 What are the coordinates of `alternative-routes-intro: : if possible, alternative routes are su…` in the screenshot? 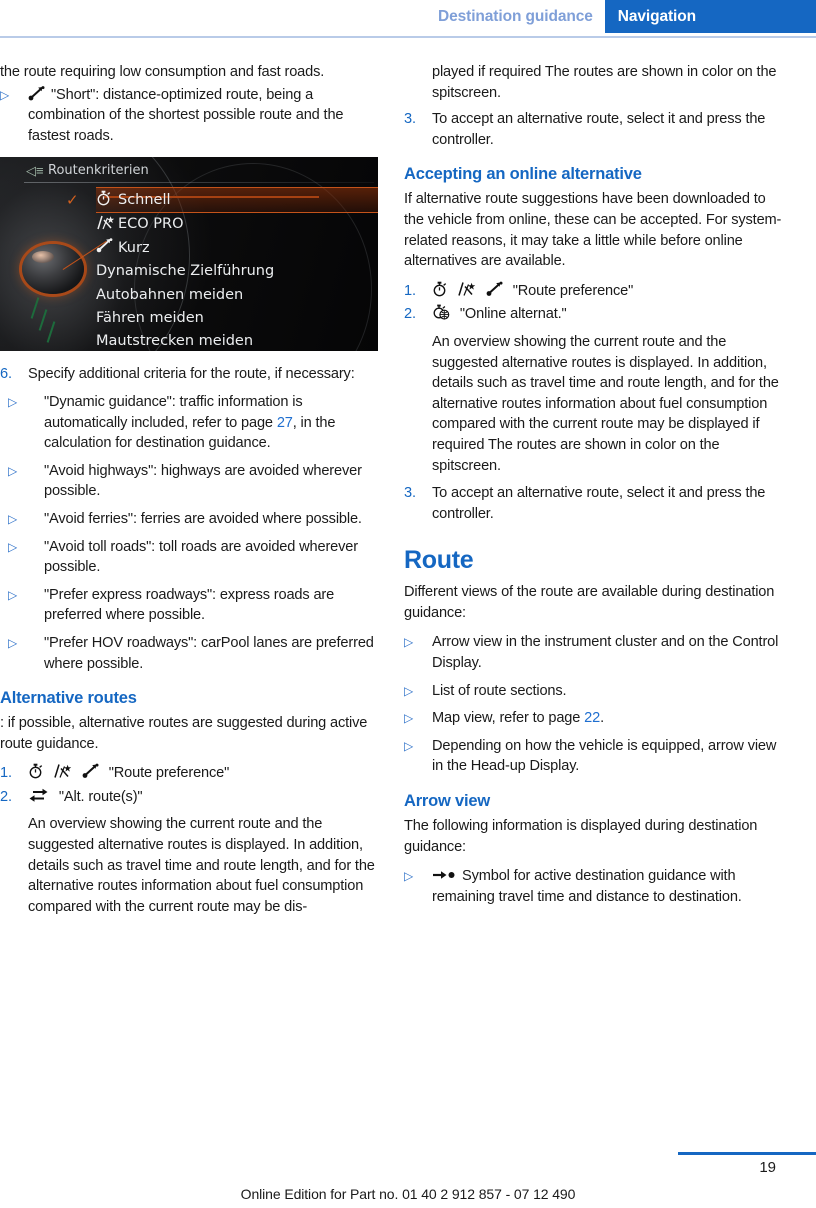 It's located at (184, 733).